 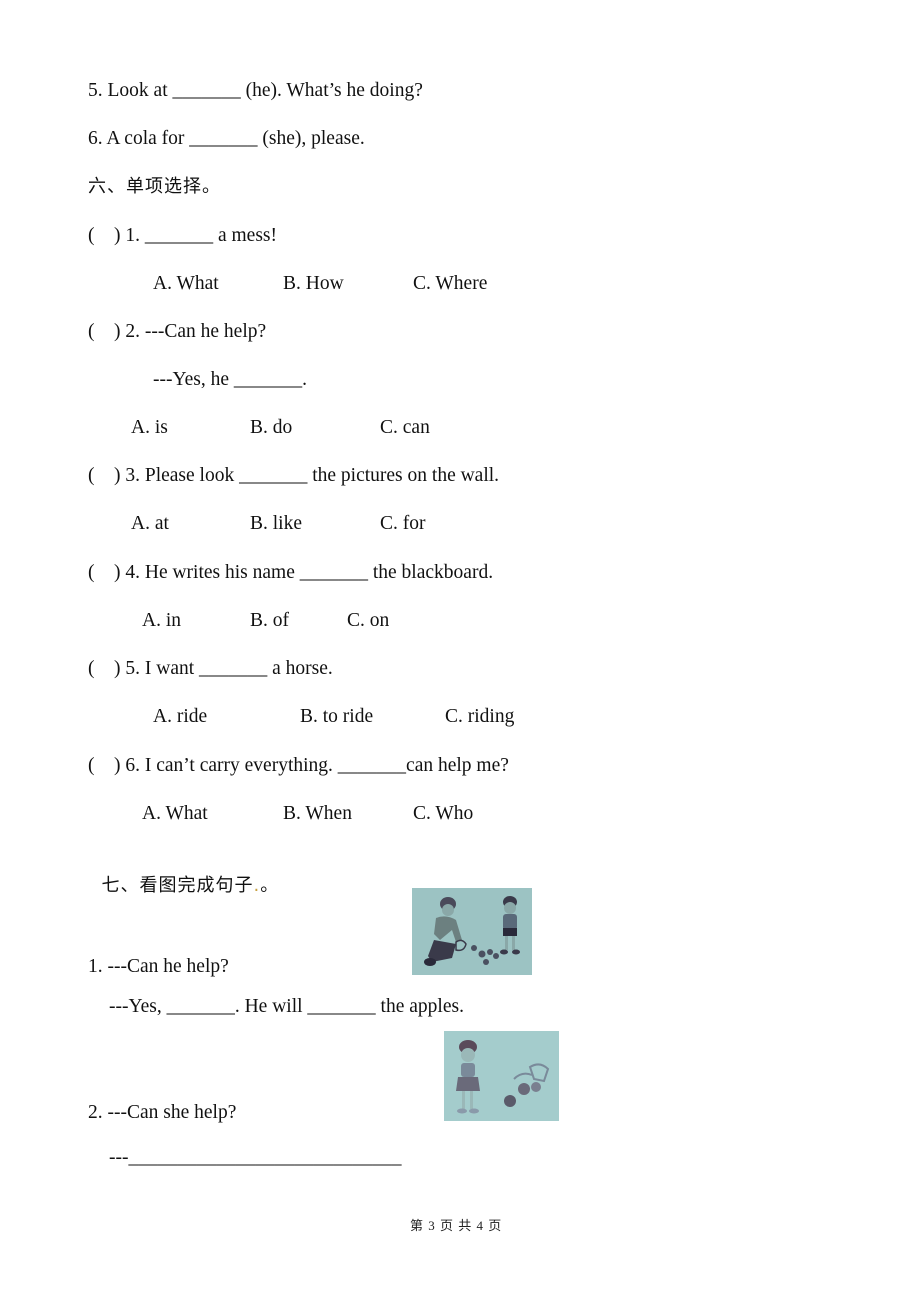 I want to click on section-6-heading: 六、单项选择。, so click(x=154, y=186).